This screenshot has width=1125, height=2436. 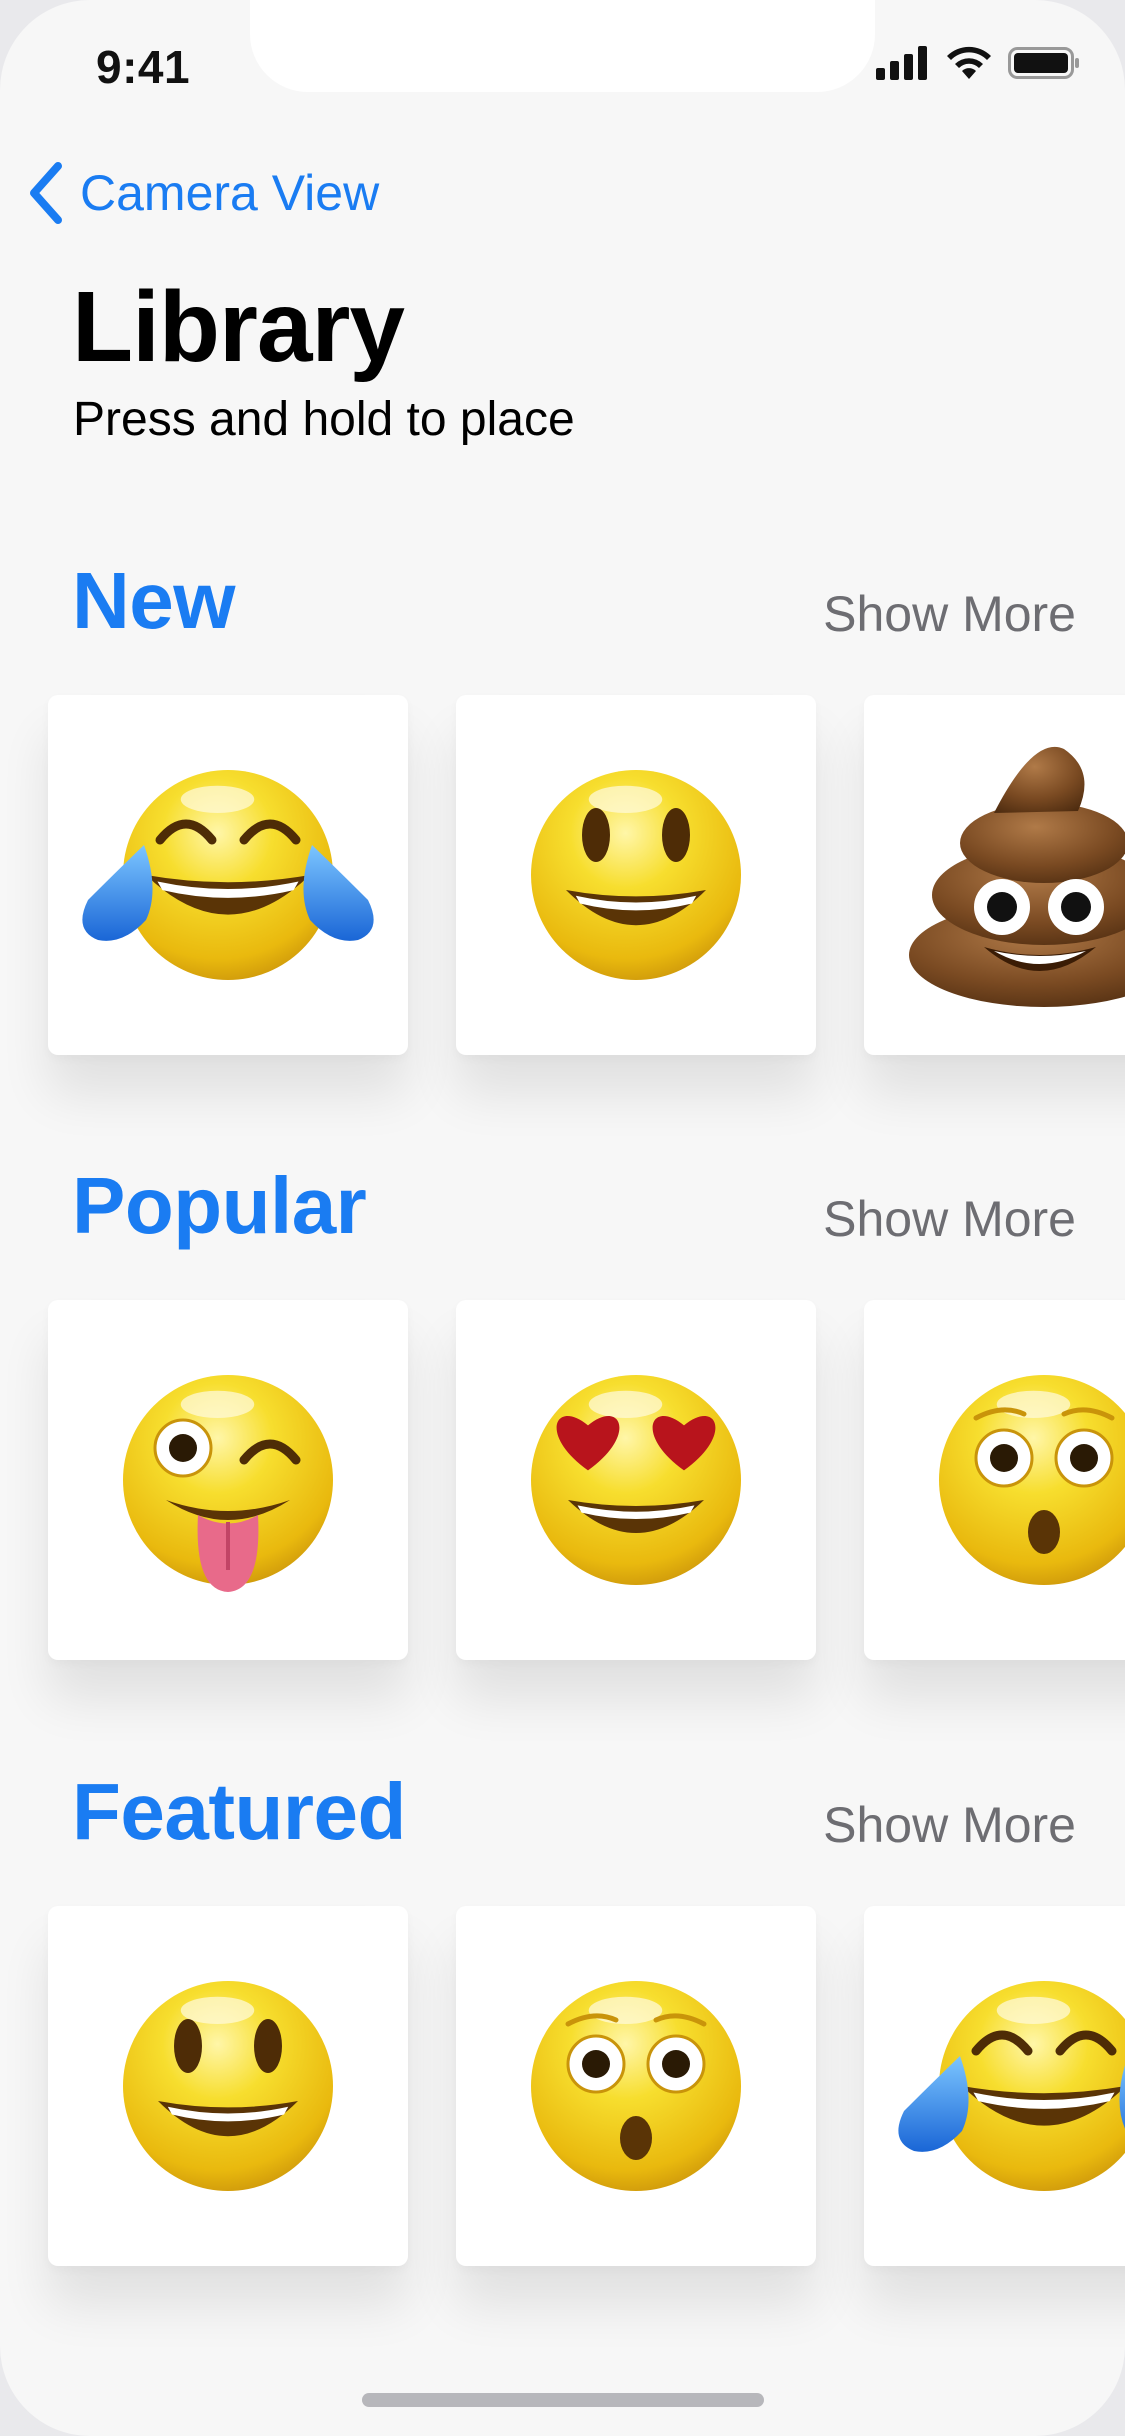 What do you see at coordinates (239, 1811) in the screenshot?
I see `section-title: Featured` at bounding box center [239, 1811].